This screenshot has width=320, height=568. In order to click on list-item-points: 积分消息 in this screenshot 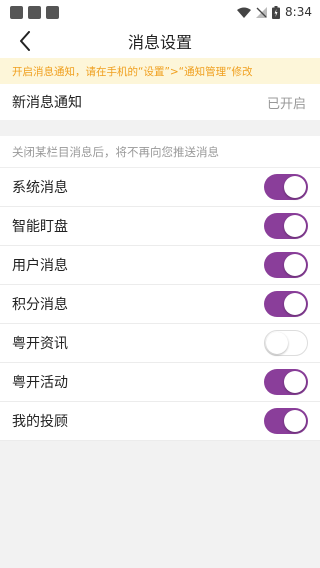, I will do `click(160, 304)`.